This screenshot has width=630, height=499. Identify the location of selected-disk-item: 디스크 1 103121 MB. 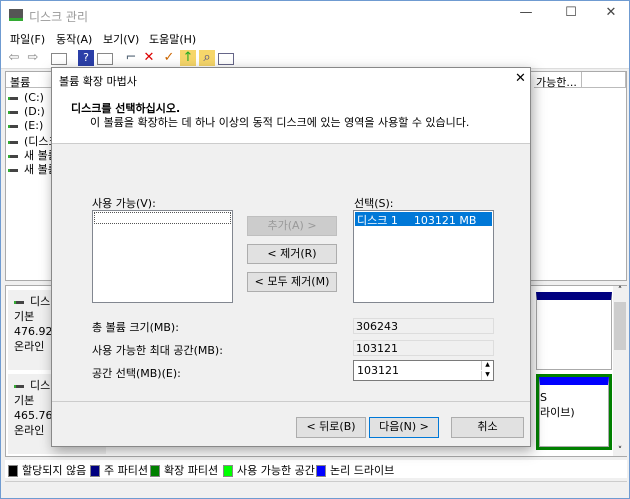
(423, 219).